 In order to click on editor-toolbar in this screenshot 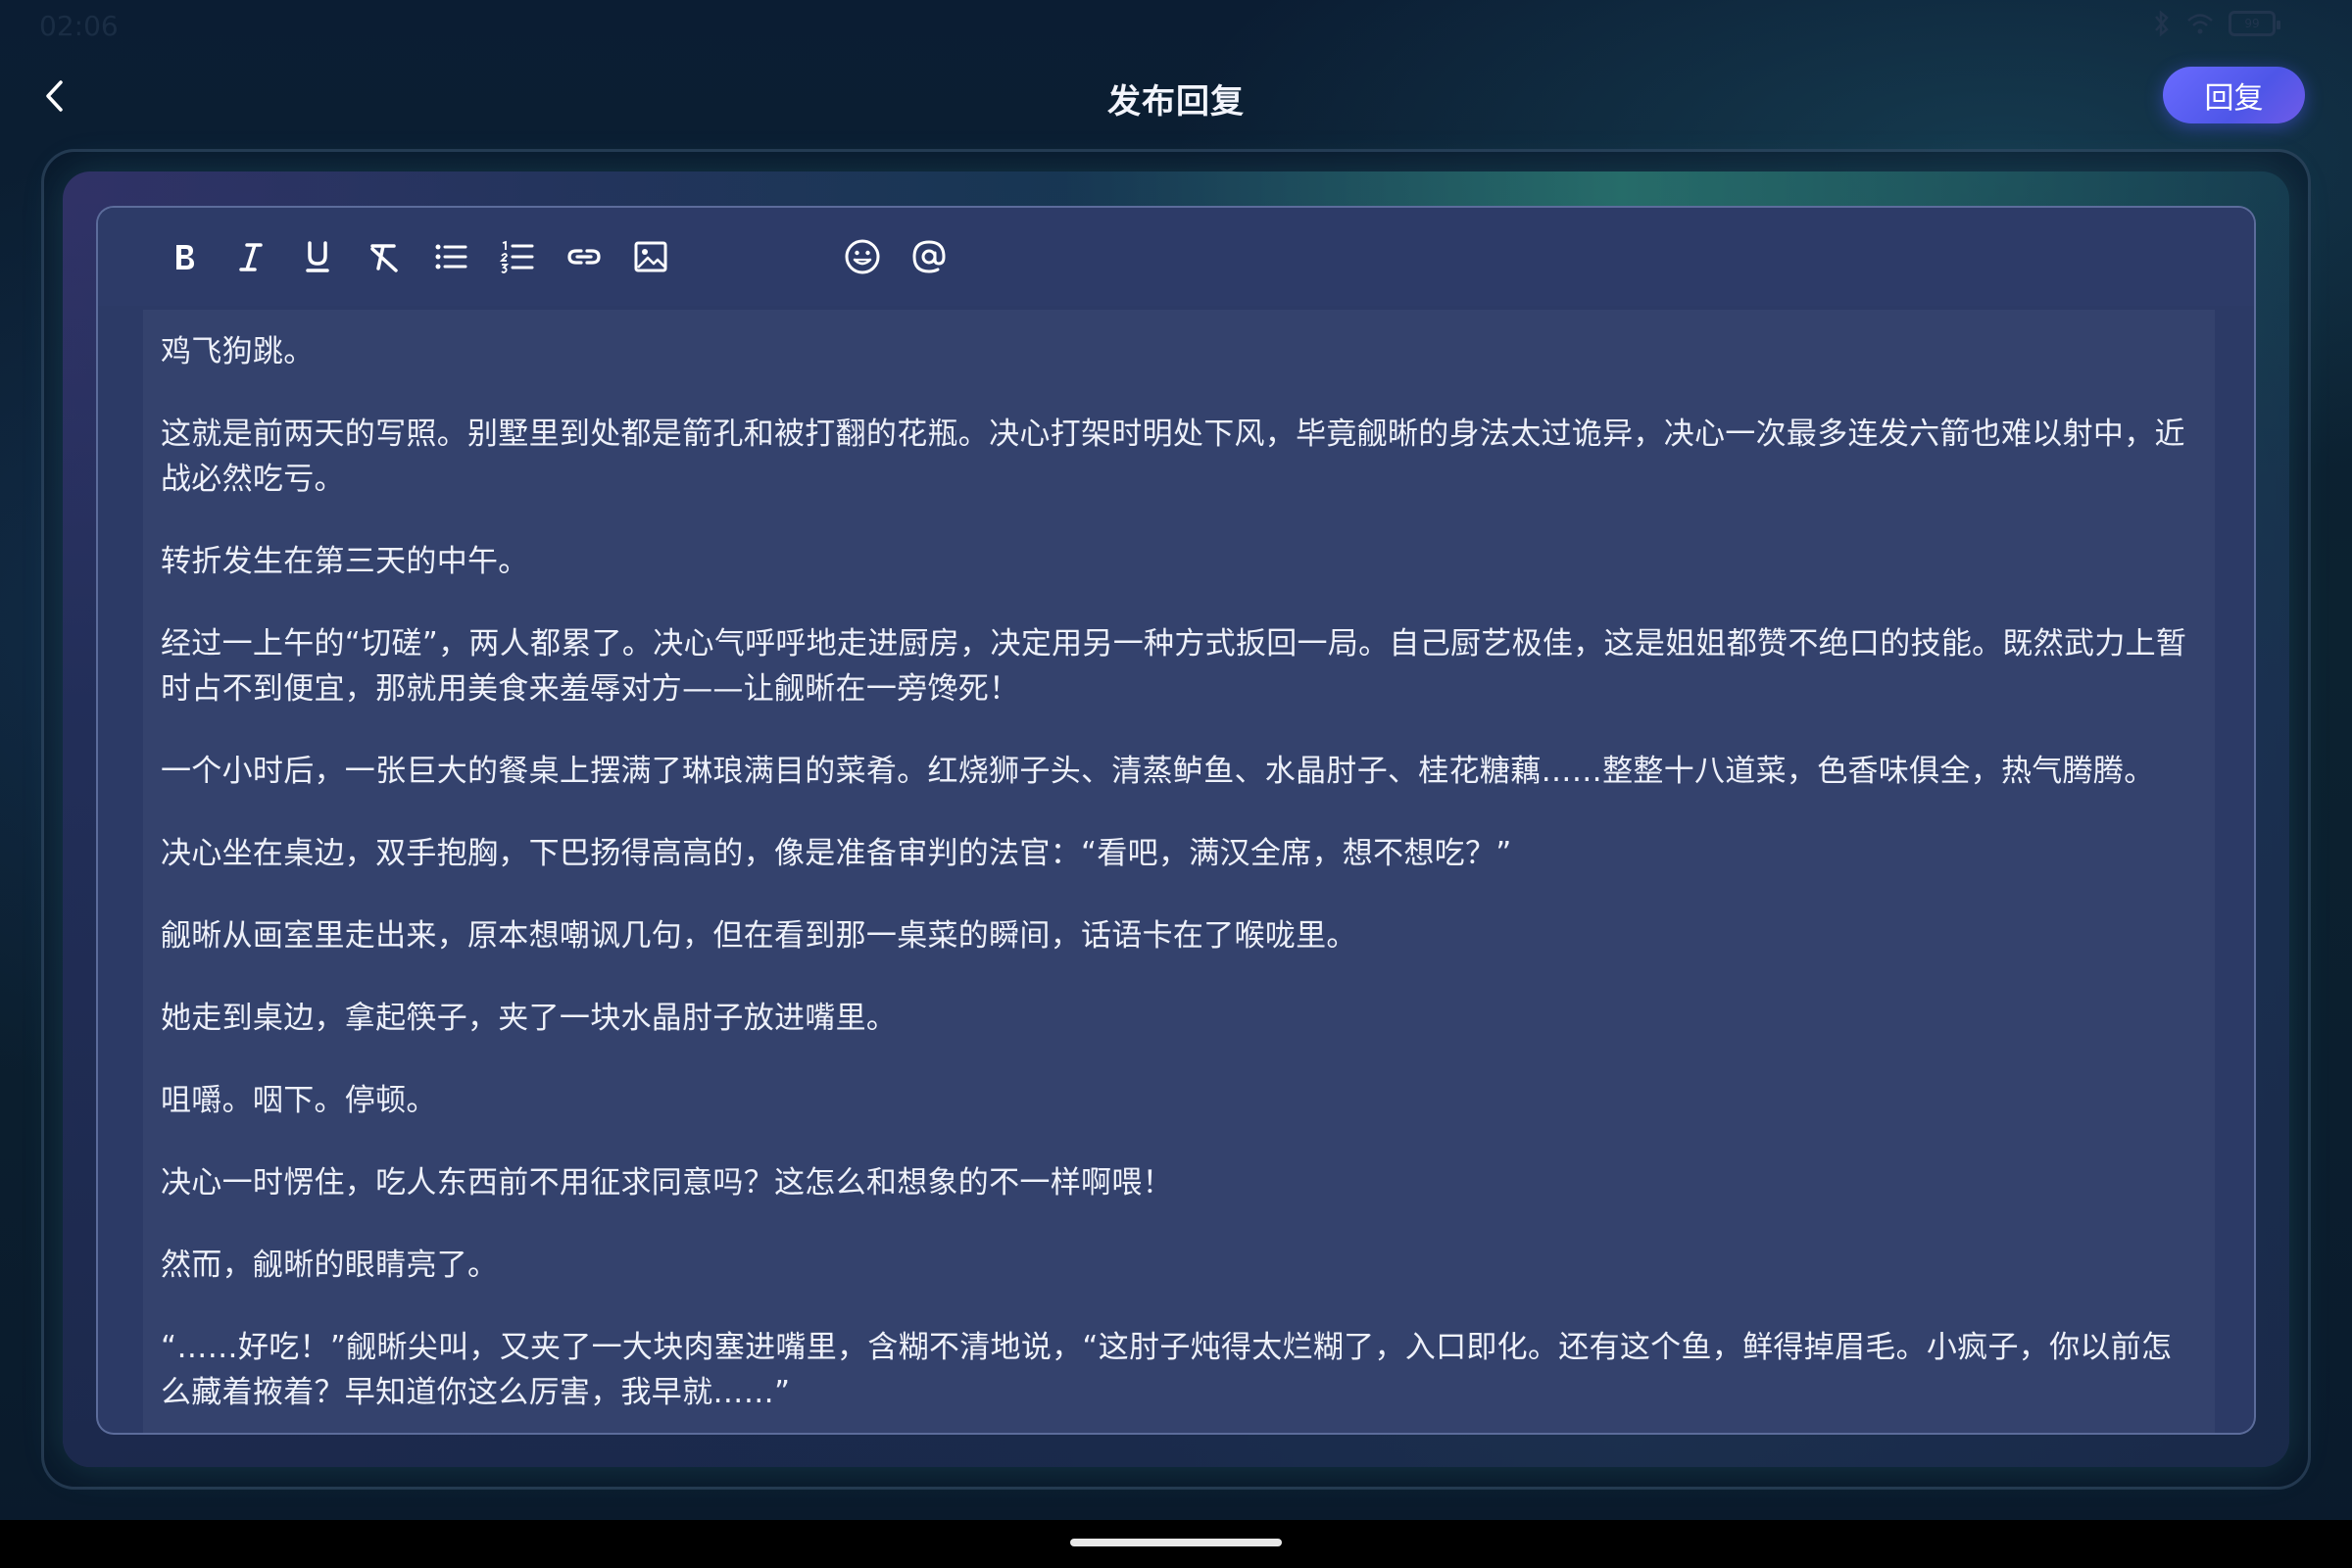, I will do `click(1176, 257)`.